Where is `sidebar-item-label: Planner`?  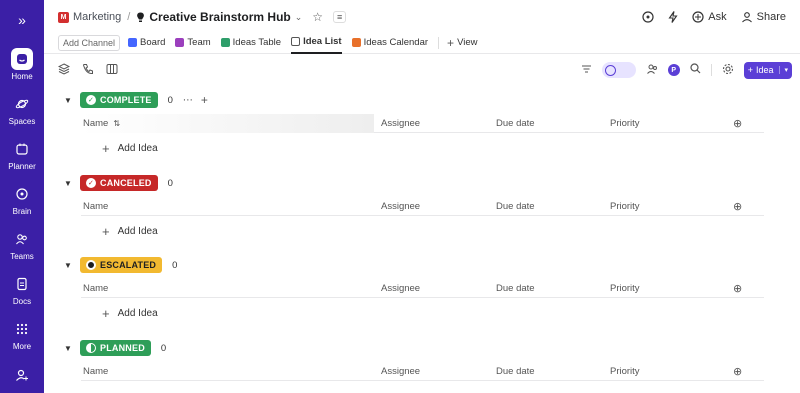
sidebar-item-label: Planner is located at coordinates (22, 166).